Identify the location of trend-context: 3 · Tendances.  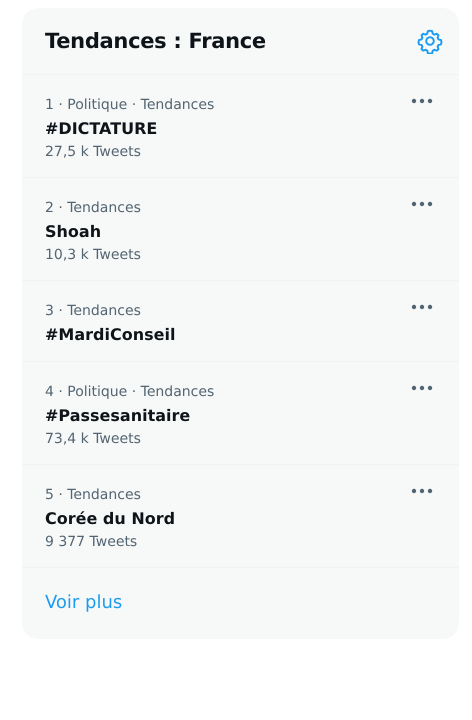
(93, 311).